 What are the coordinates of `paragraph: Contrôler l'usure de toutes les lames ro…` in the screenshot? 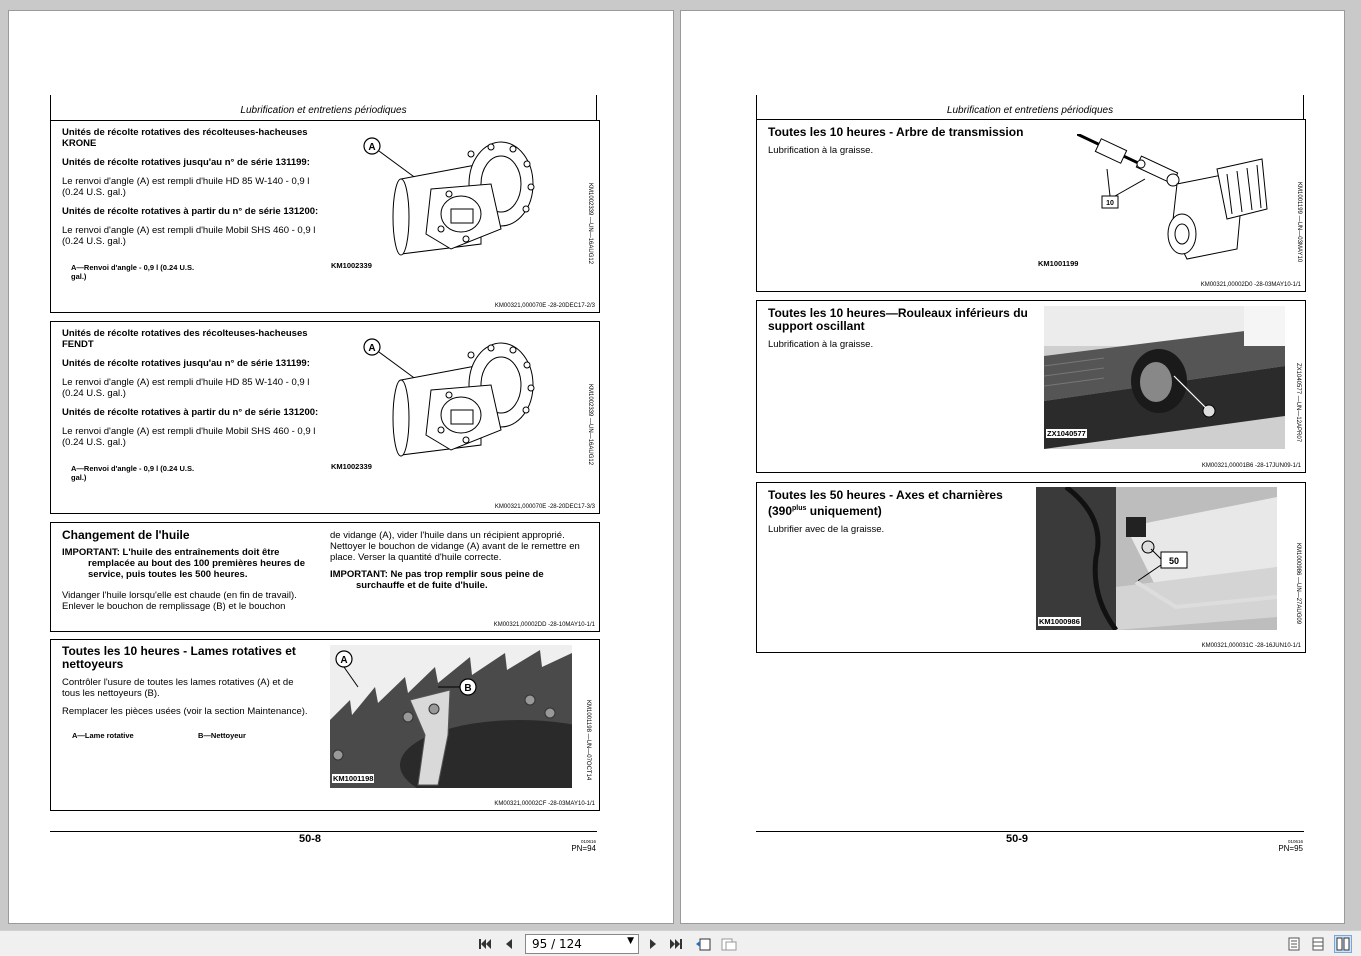 It's located at (178, 688).